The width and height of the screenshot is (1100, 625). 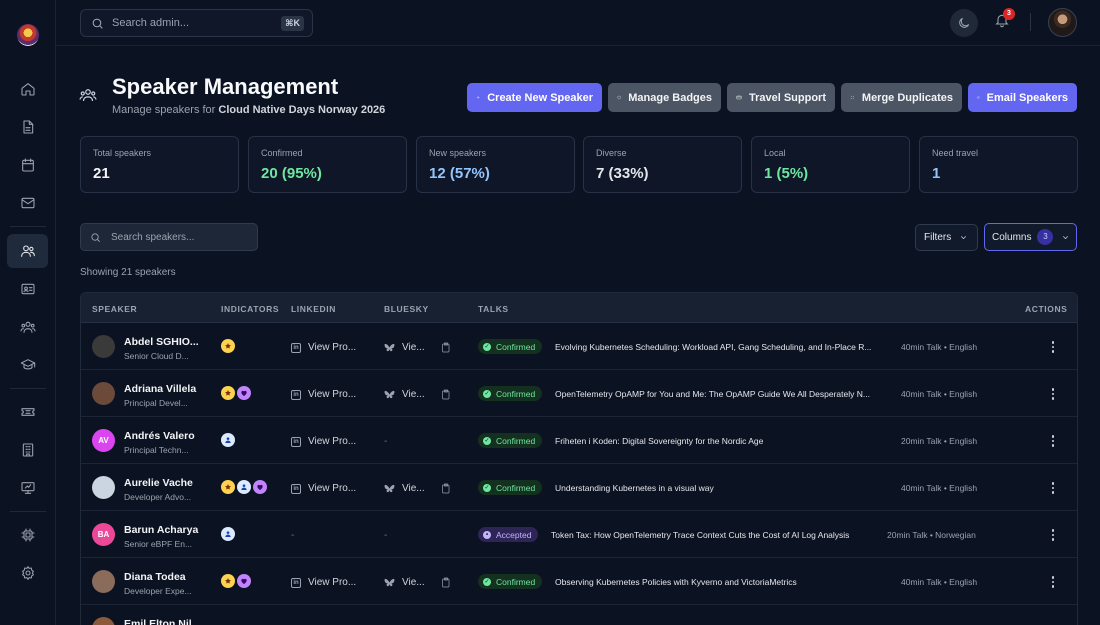 I want to click on card-icon, so click(x=739, y=97).